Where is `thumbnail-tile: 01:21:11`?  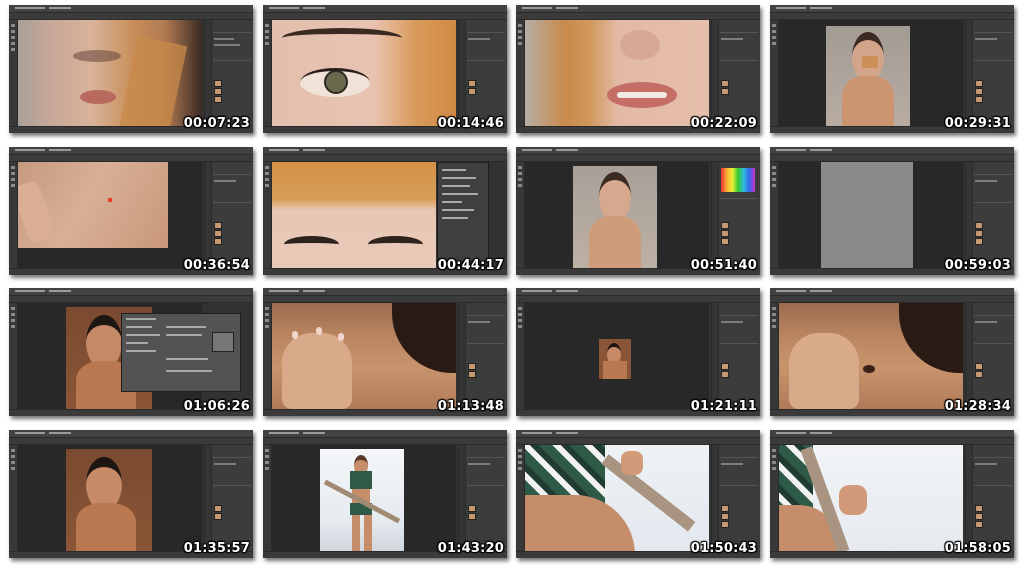
thumbnail-tile: 01:21:11 is located at coordinates (638, 352).